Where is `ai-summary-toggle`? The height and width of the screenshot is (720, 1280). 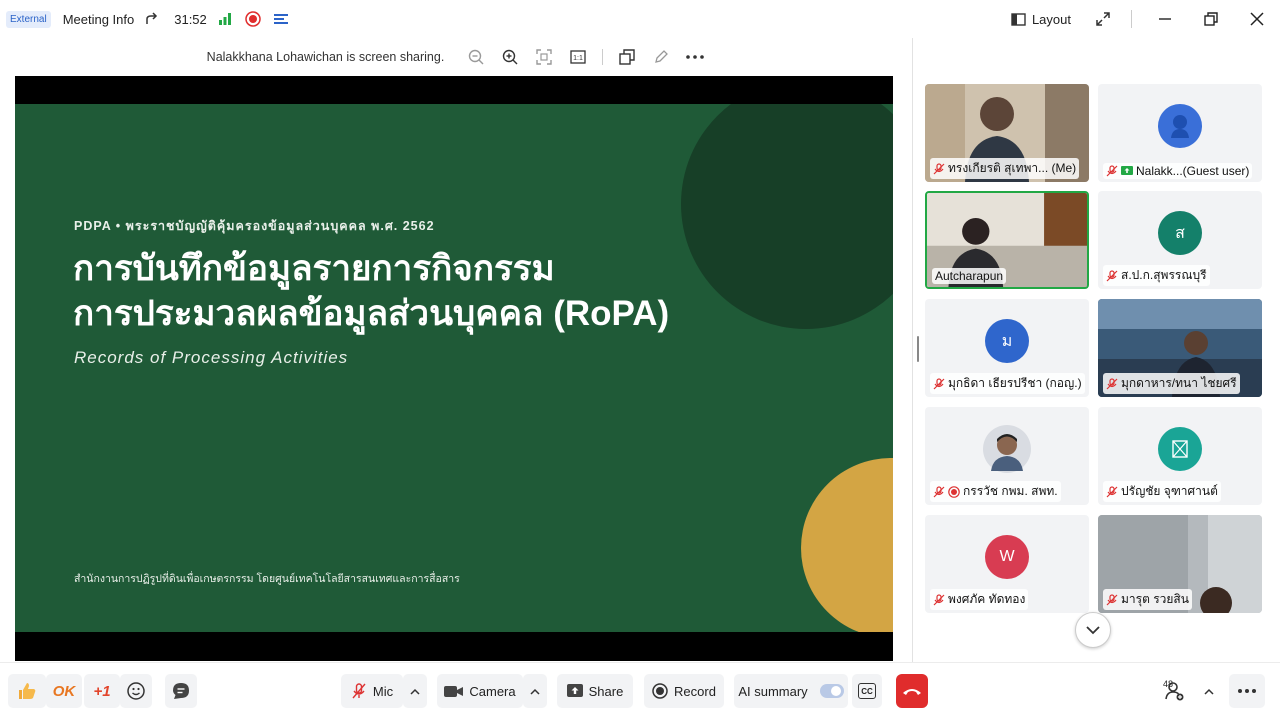 ai-summary-toggle is located at coordinates (831, 691).